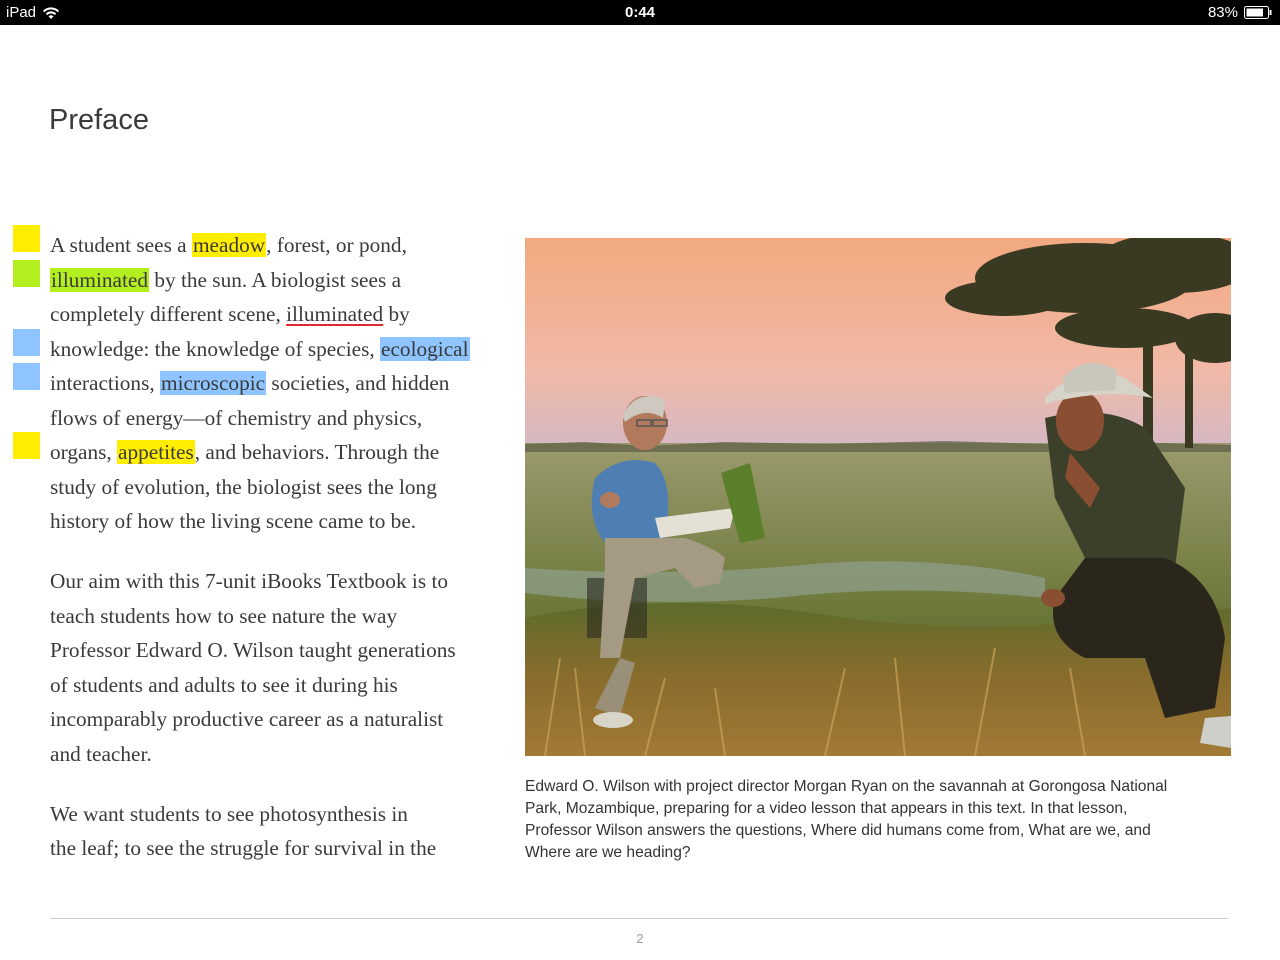 The image size is (1280, 960). What do you see at coordinates (608, 852) in the screenshot?
I see `caption-line: Where are we heading?` at bounding box center [608, 852].